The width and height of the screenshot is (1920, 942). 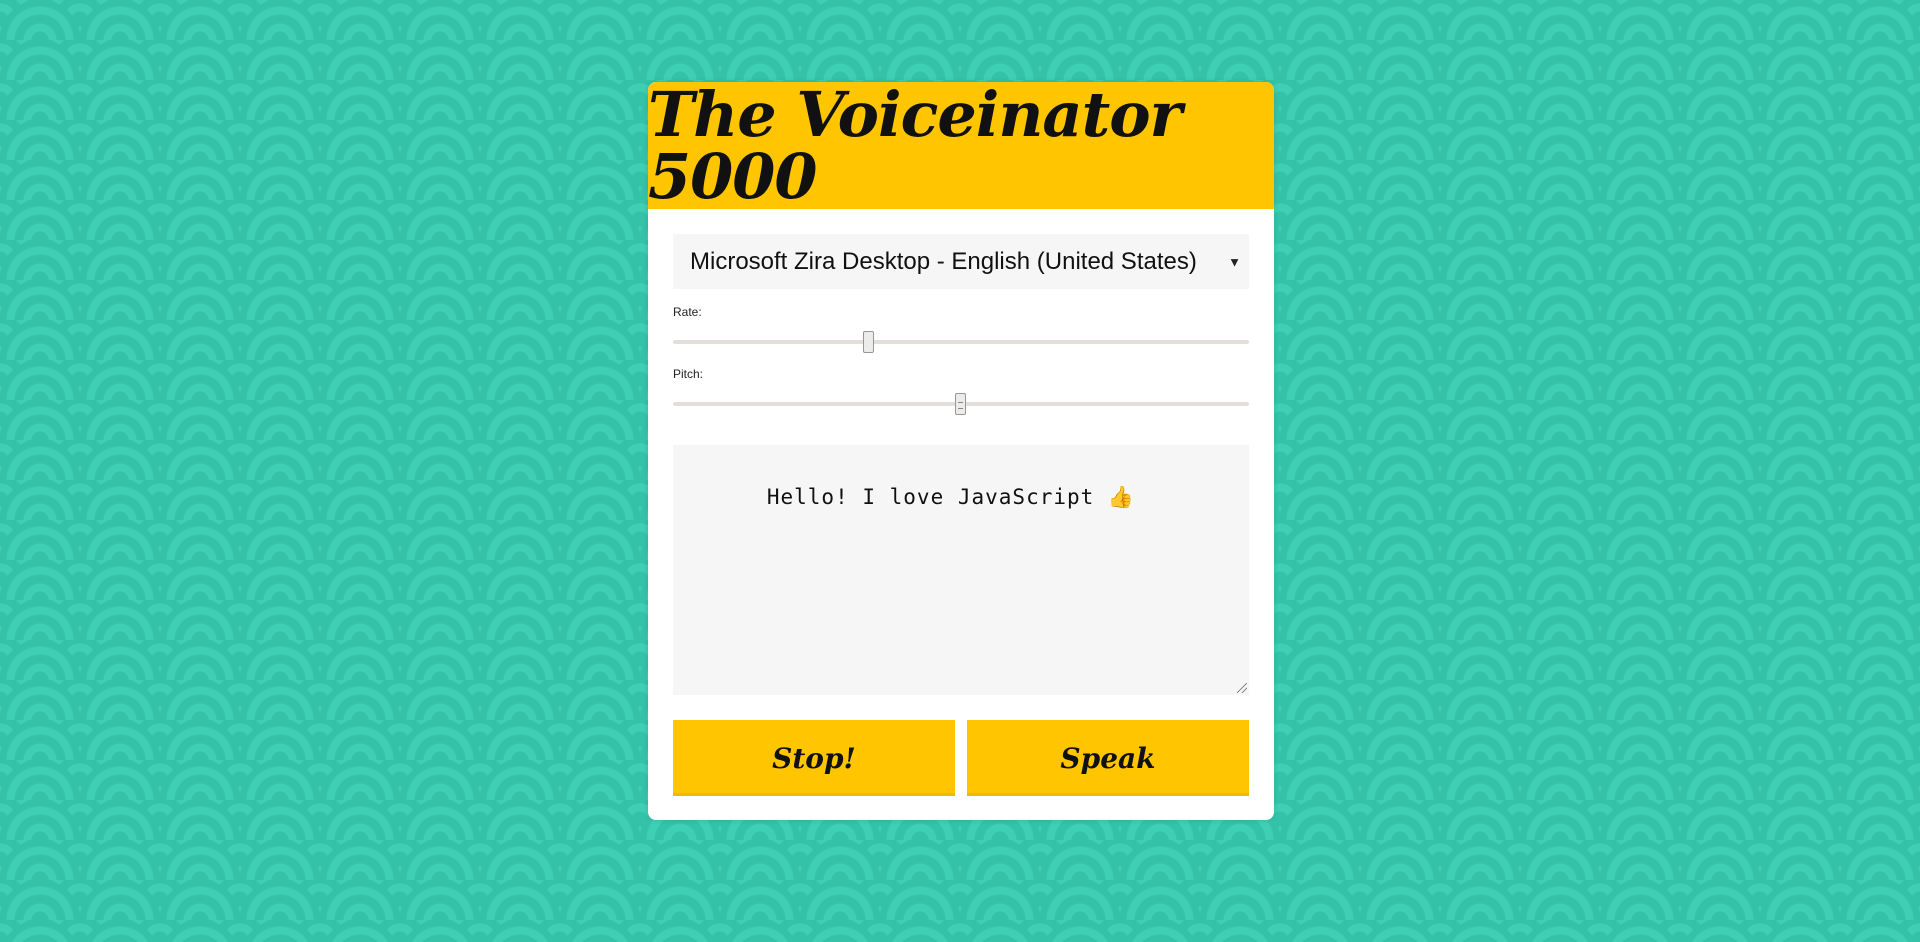 What do you see at coordinates (1234, 261) in the screenshot?
I see `chevron-down-icon: ▼` at bounding box center [1234, 261].